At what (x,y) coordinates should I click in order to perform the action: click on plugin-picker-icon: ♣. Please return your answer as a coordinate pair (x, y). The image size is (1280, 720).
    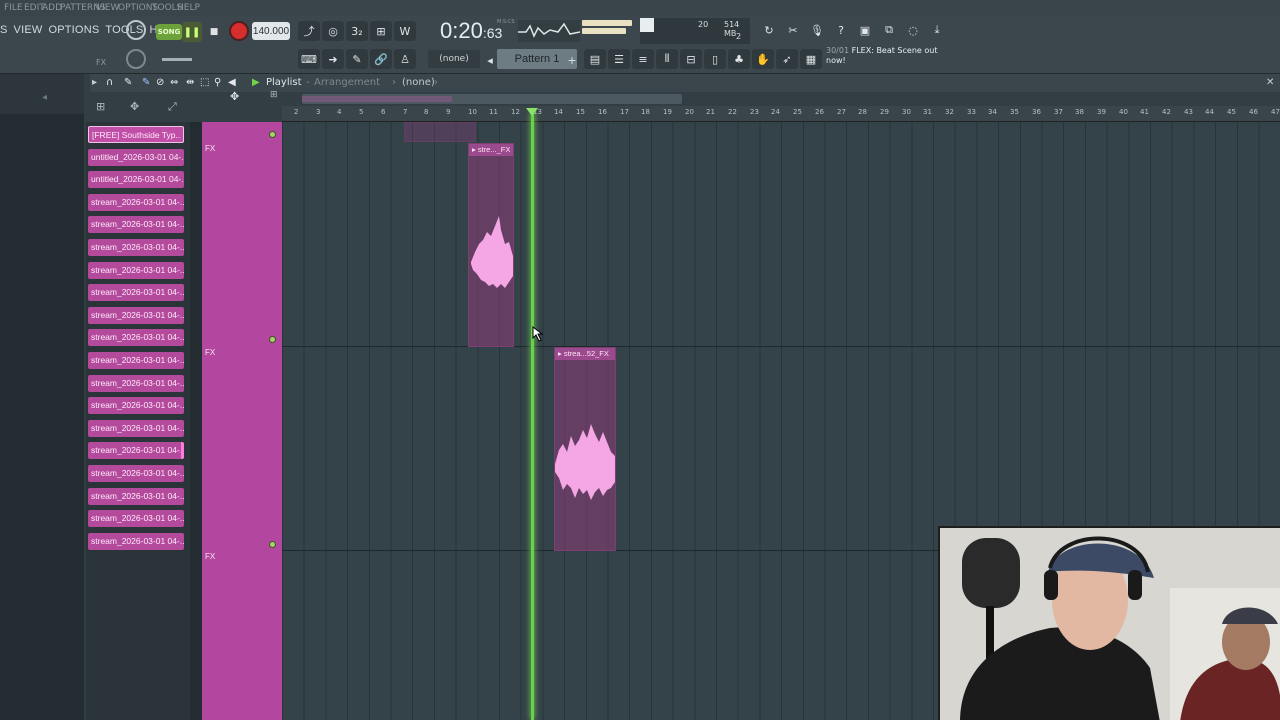
    Looking at the image, I should click on (739, 59).